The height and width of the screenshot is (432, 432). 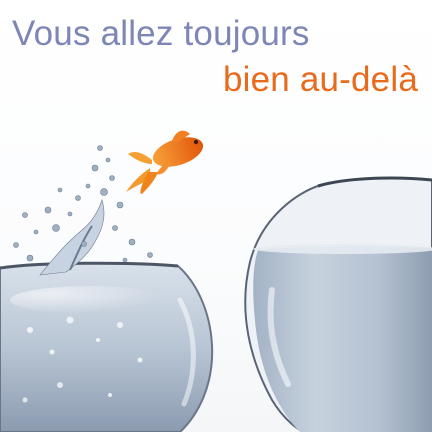 I want to click on headline-line-1: Vous allez toujours, so click(x=161, y=33).